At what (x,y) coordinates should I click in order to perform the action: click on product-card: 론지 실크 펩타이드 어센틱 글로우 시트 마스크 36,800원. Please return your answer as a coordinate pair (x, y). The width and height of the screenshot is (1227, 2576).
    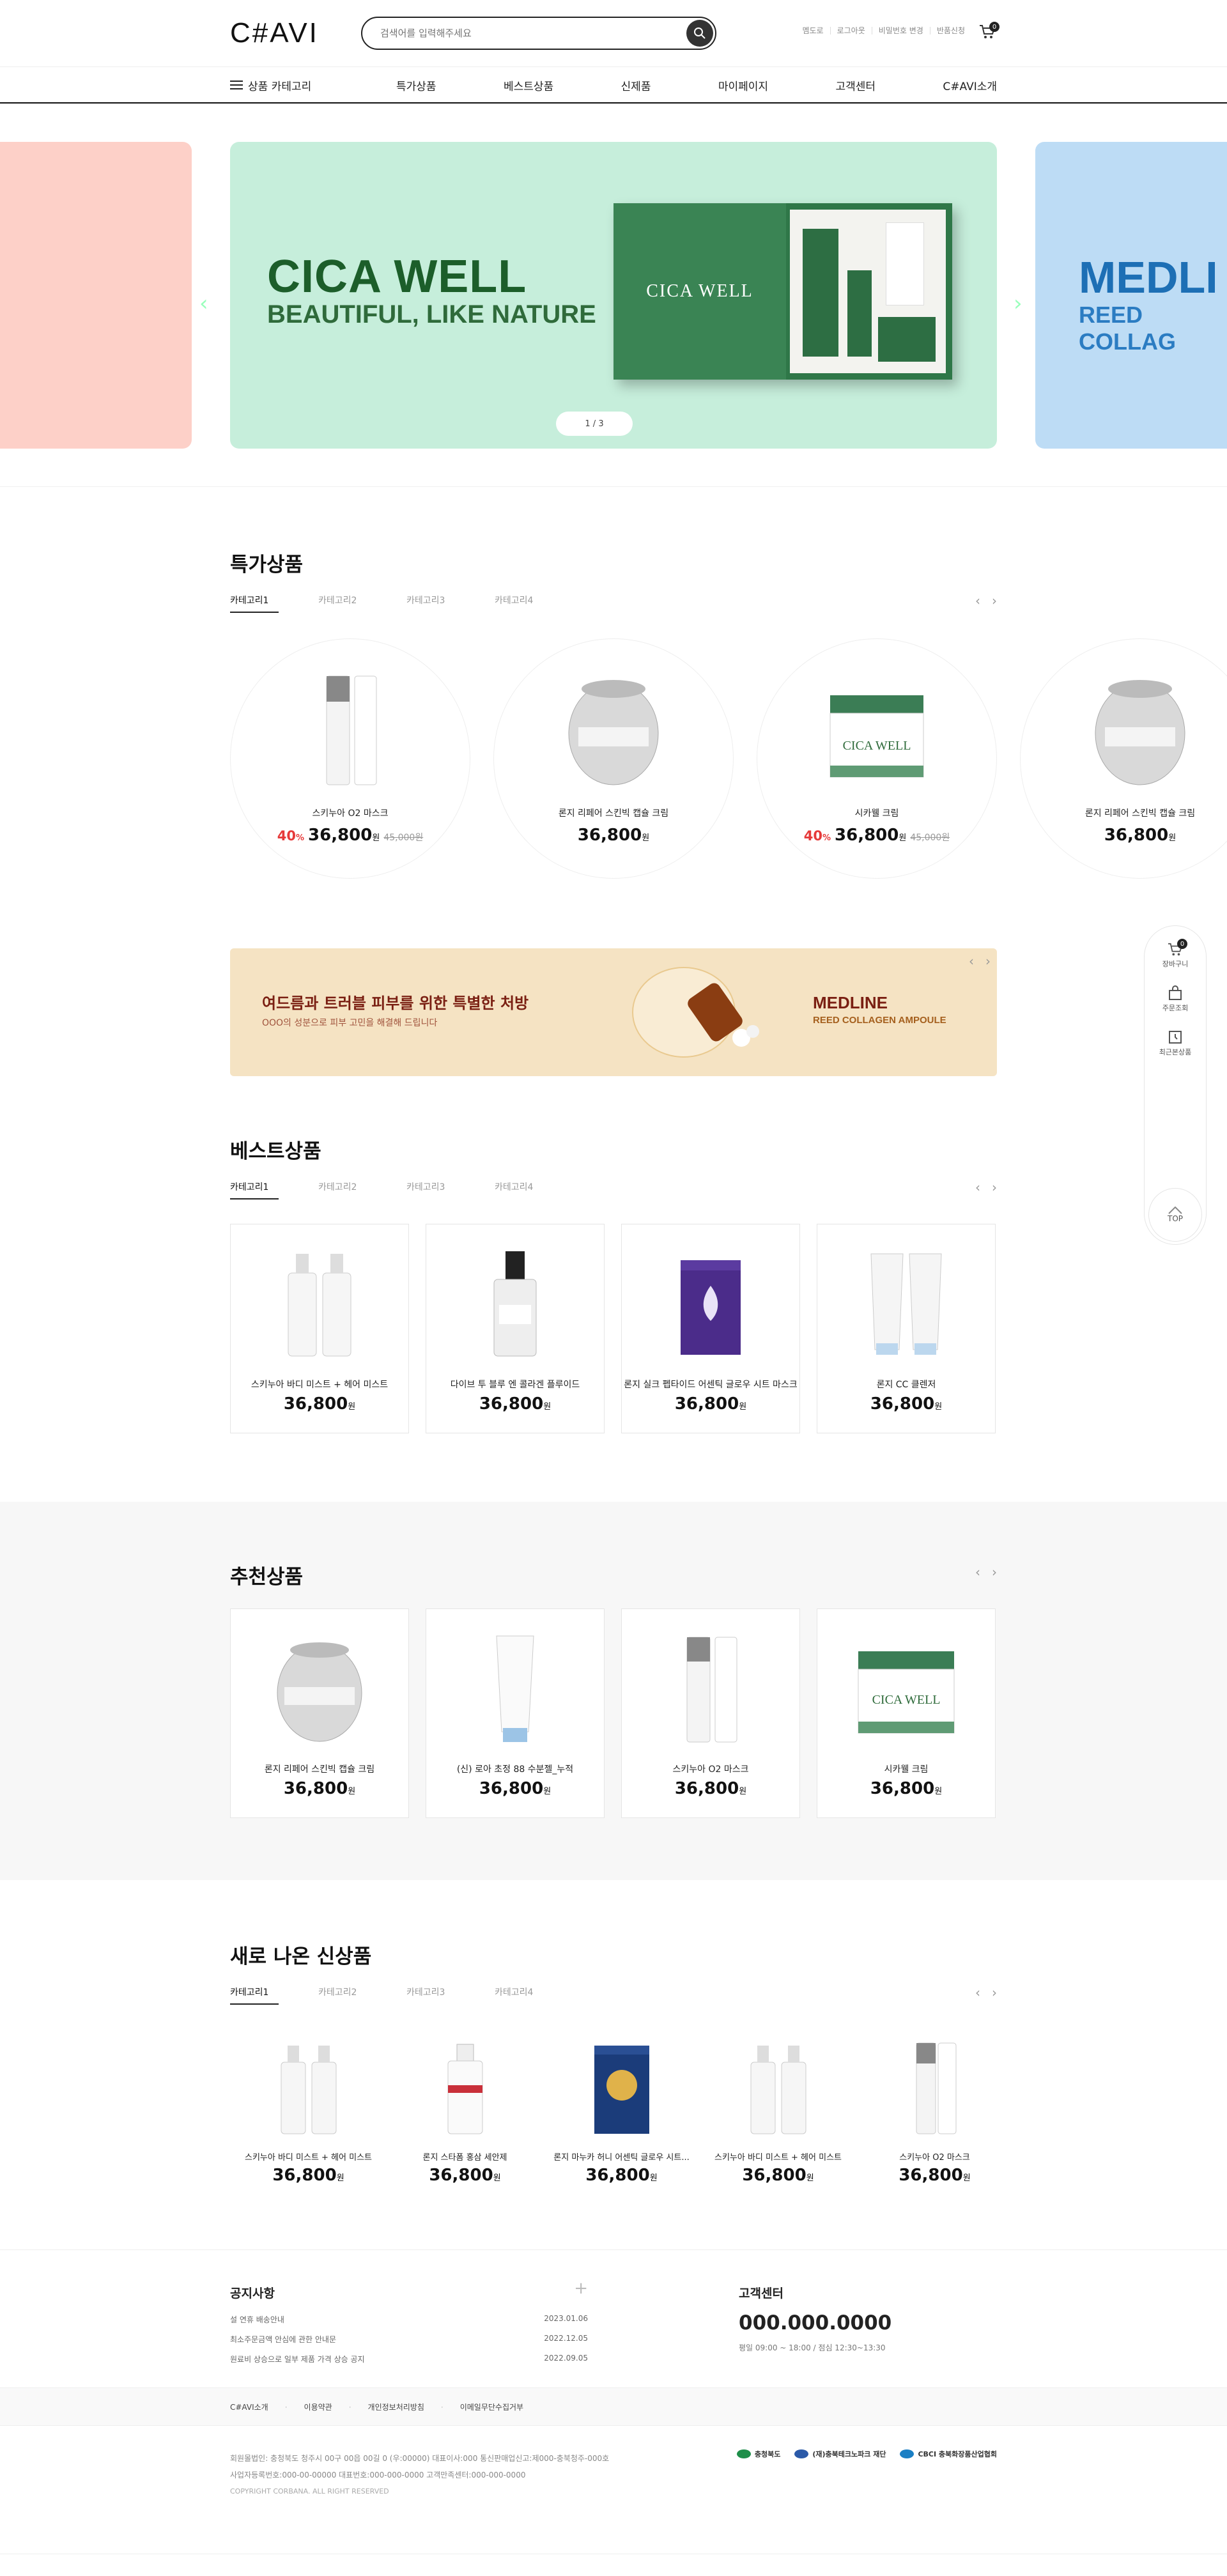
    Looking at the image, I should click on (710, 1328).